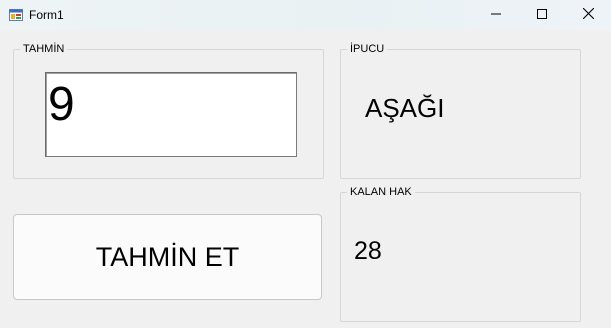 The image size is (611, 328). I want to click on guess-group-label: TAHMİN, so click(44, 49).